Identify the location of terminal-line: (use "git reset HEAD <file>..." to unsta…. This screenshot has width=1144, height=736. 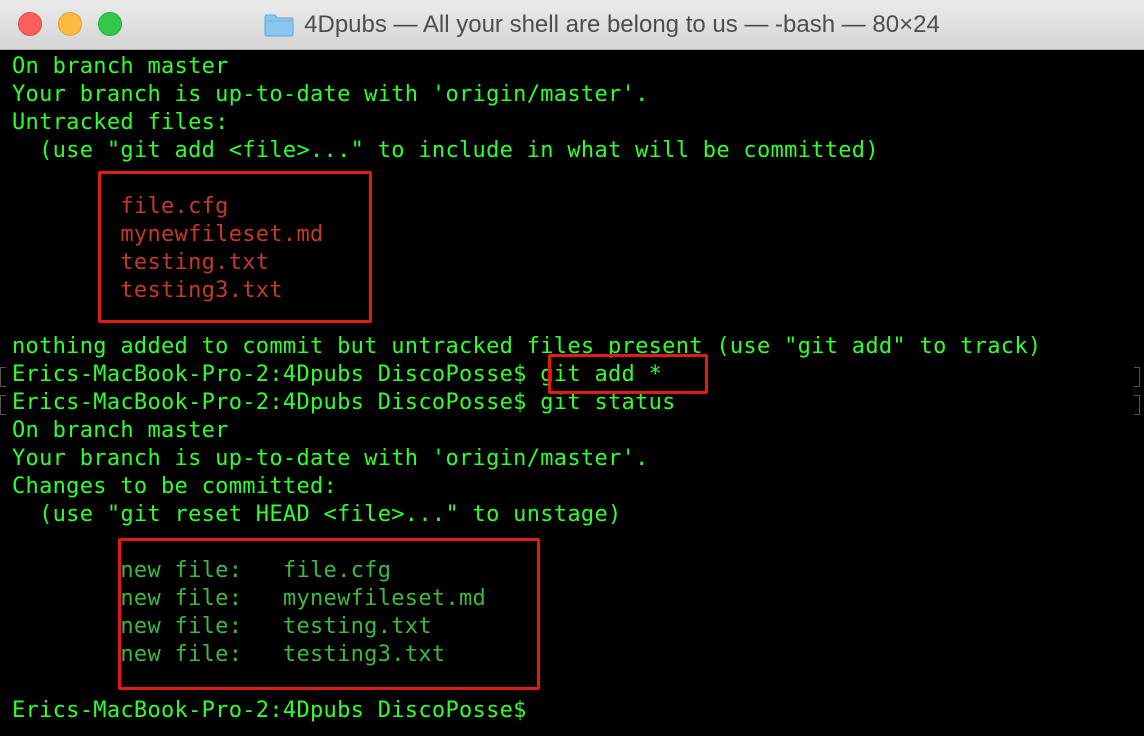
(317, 514).